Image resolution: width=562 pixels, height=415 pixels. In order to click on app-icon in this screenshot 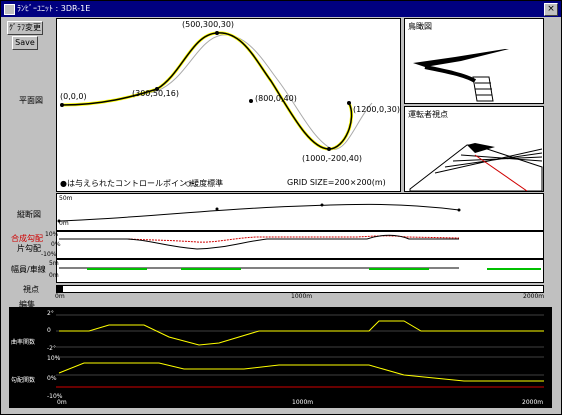, I will do `click(9, 9)`.